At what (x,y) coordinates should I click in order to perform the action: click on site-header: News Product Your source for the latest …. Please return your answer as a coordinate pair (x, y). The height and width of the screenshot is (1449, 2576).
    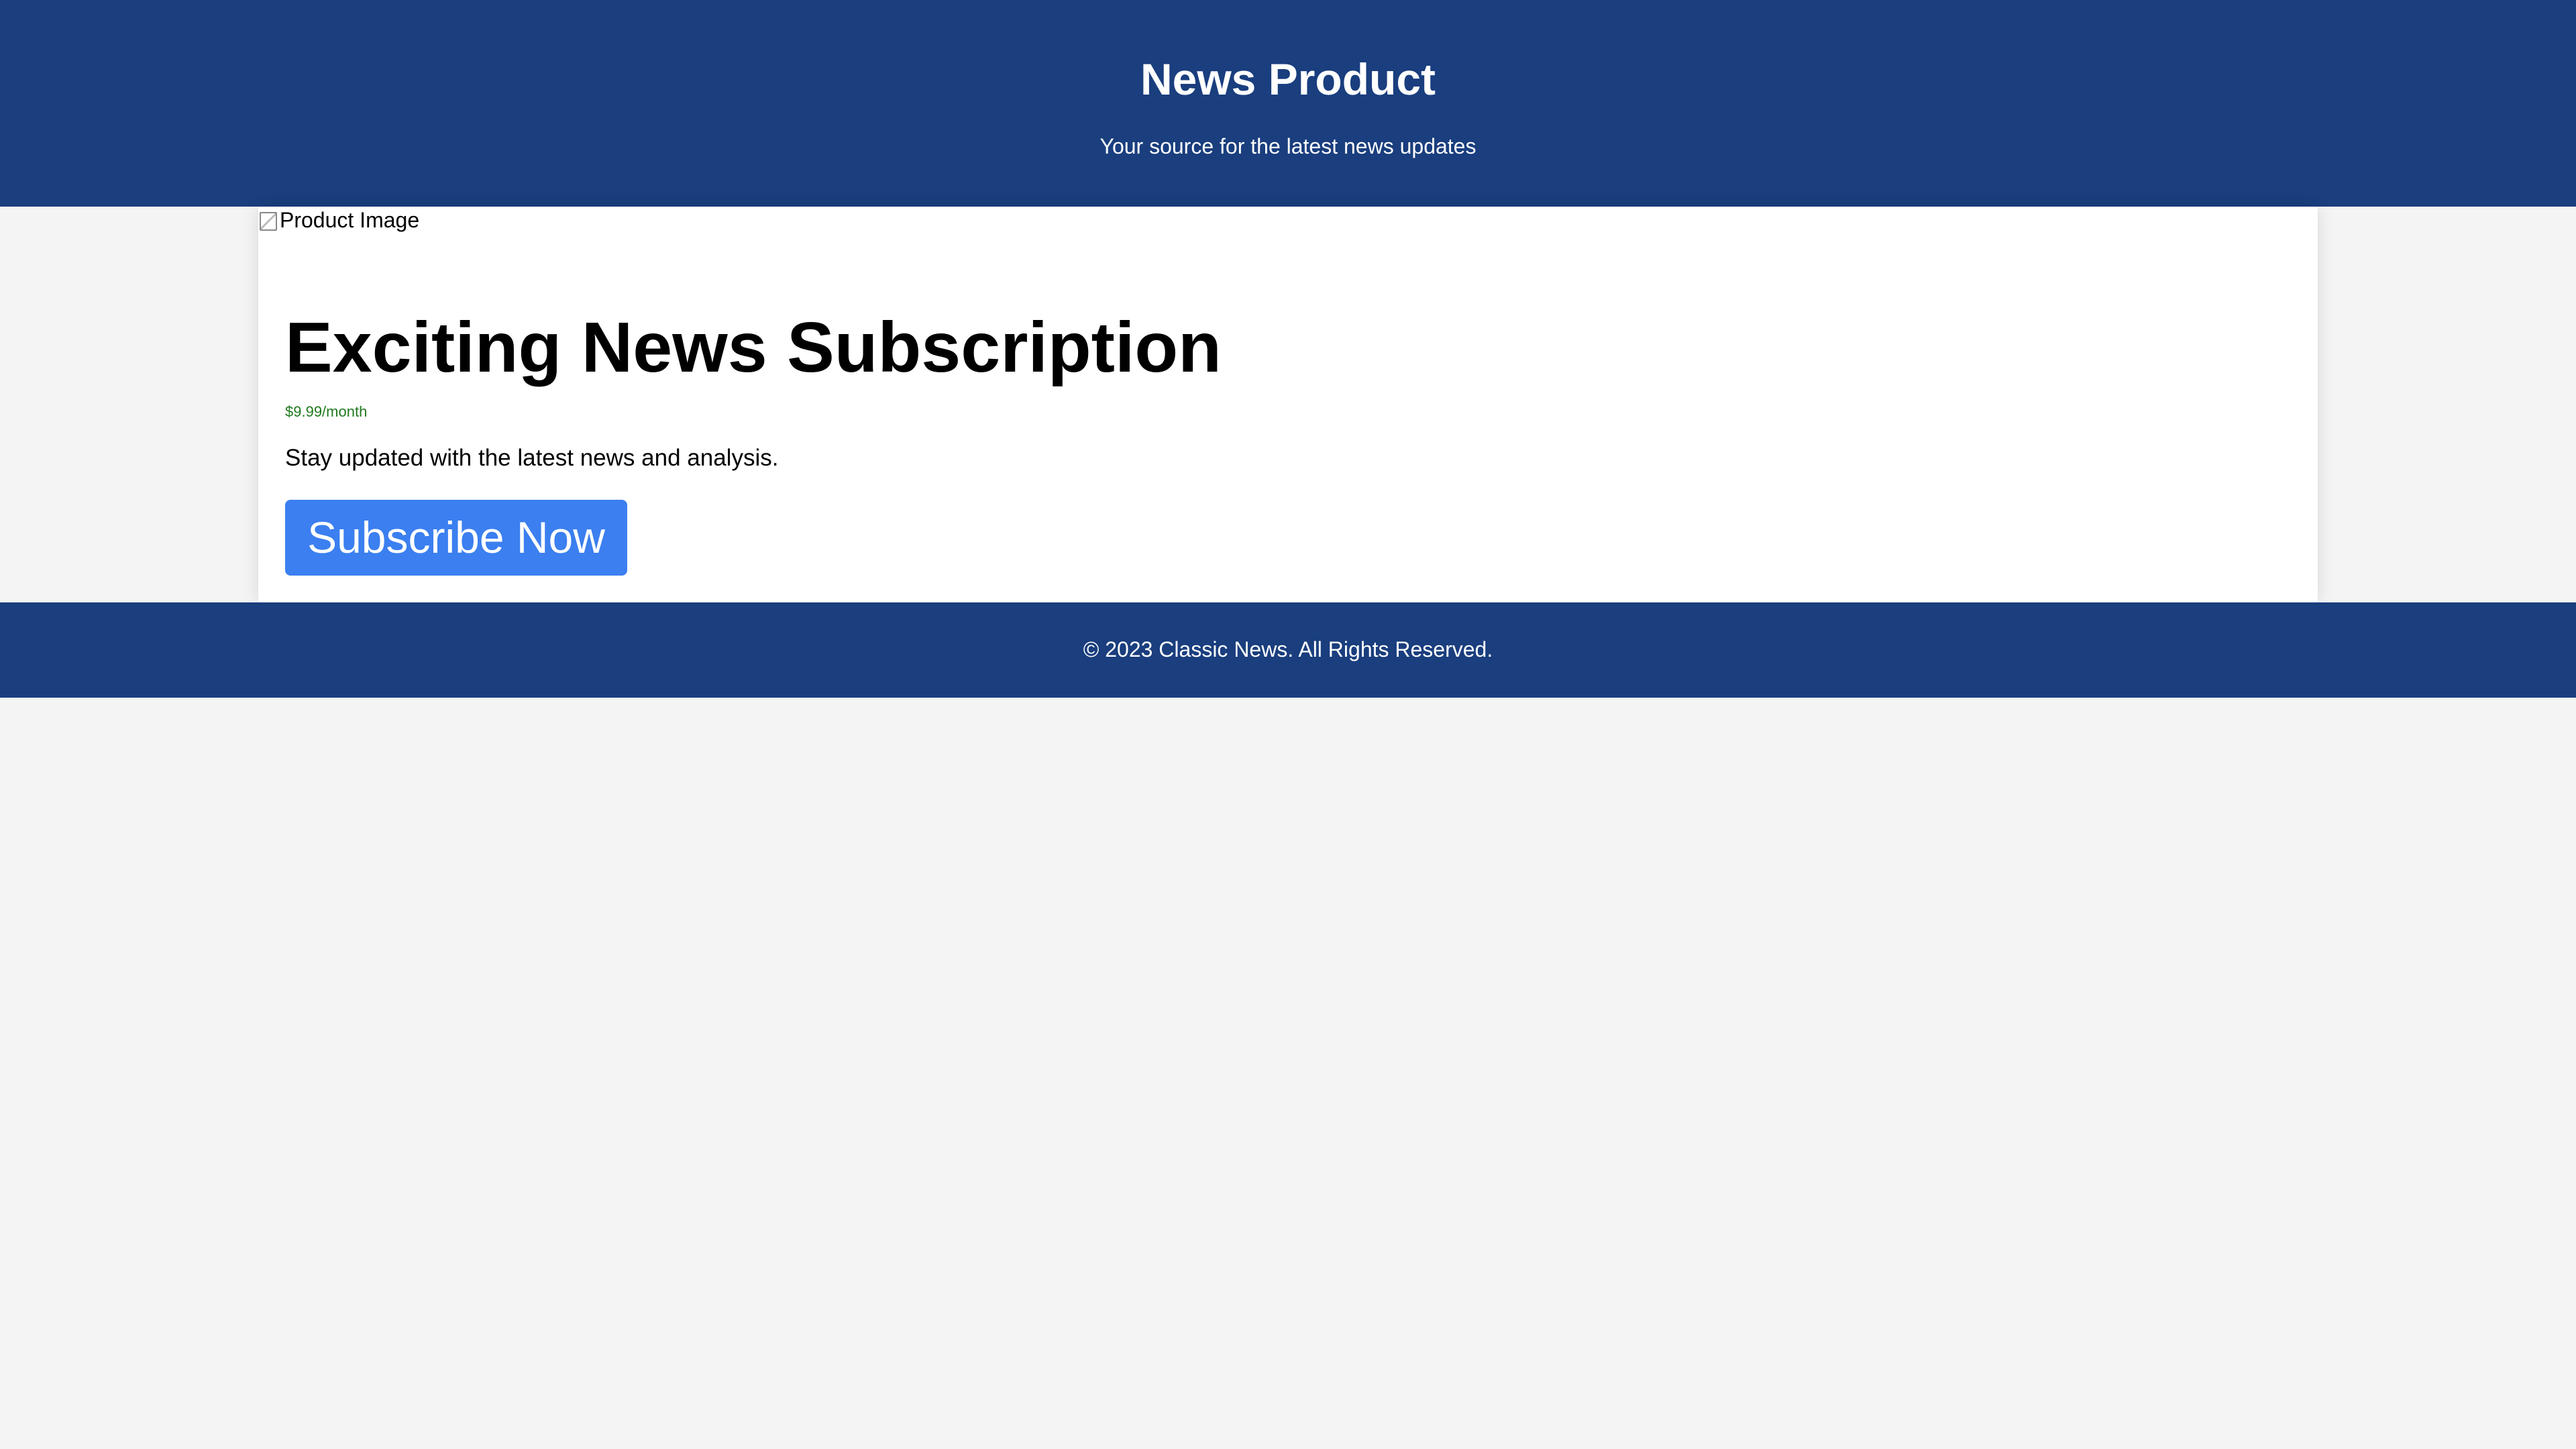
    Looking at the image, I should click on (1288, 103).